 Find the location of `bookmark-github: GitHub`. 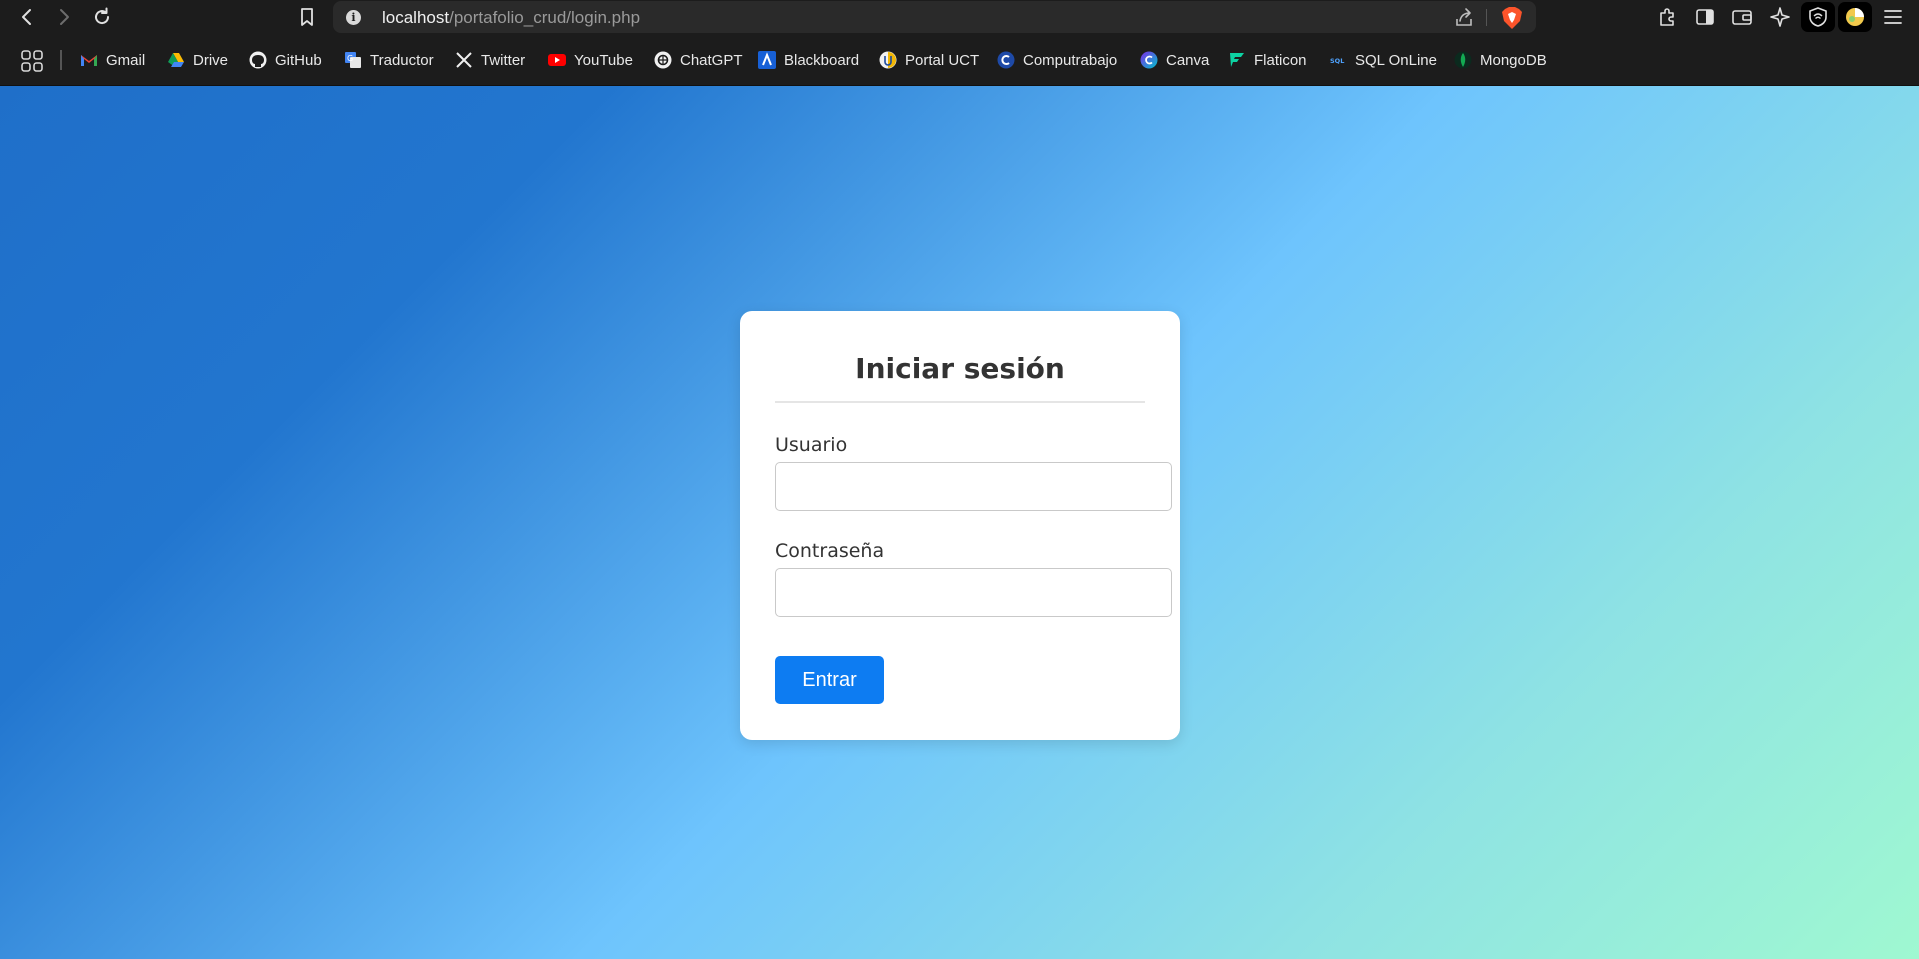

bookmark-github: GitHub is located at coordinates (285, 60).